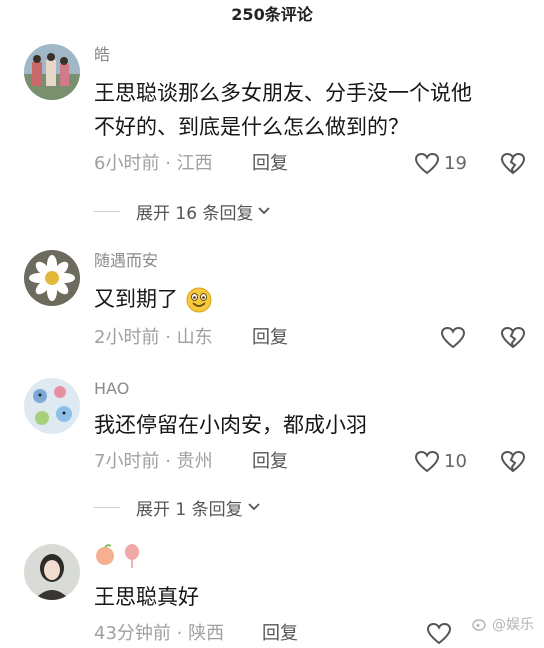 This screenshot has width=544, height=648. Describe the element at coordinates (102, 55) in the screenshot. I see `comment-username: 皓` at that location.